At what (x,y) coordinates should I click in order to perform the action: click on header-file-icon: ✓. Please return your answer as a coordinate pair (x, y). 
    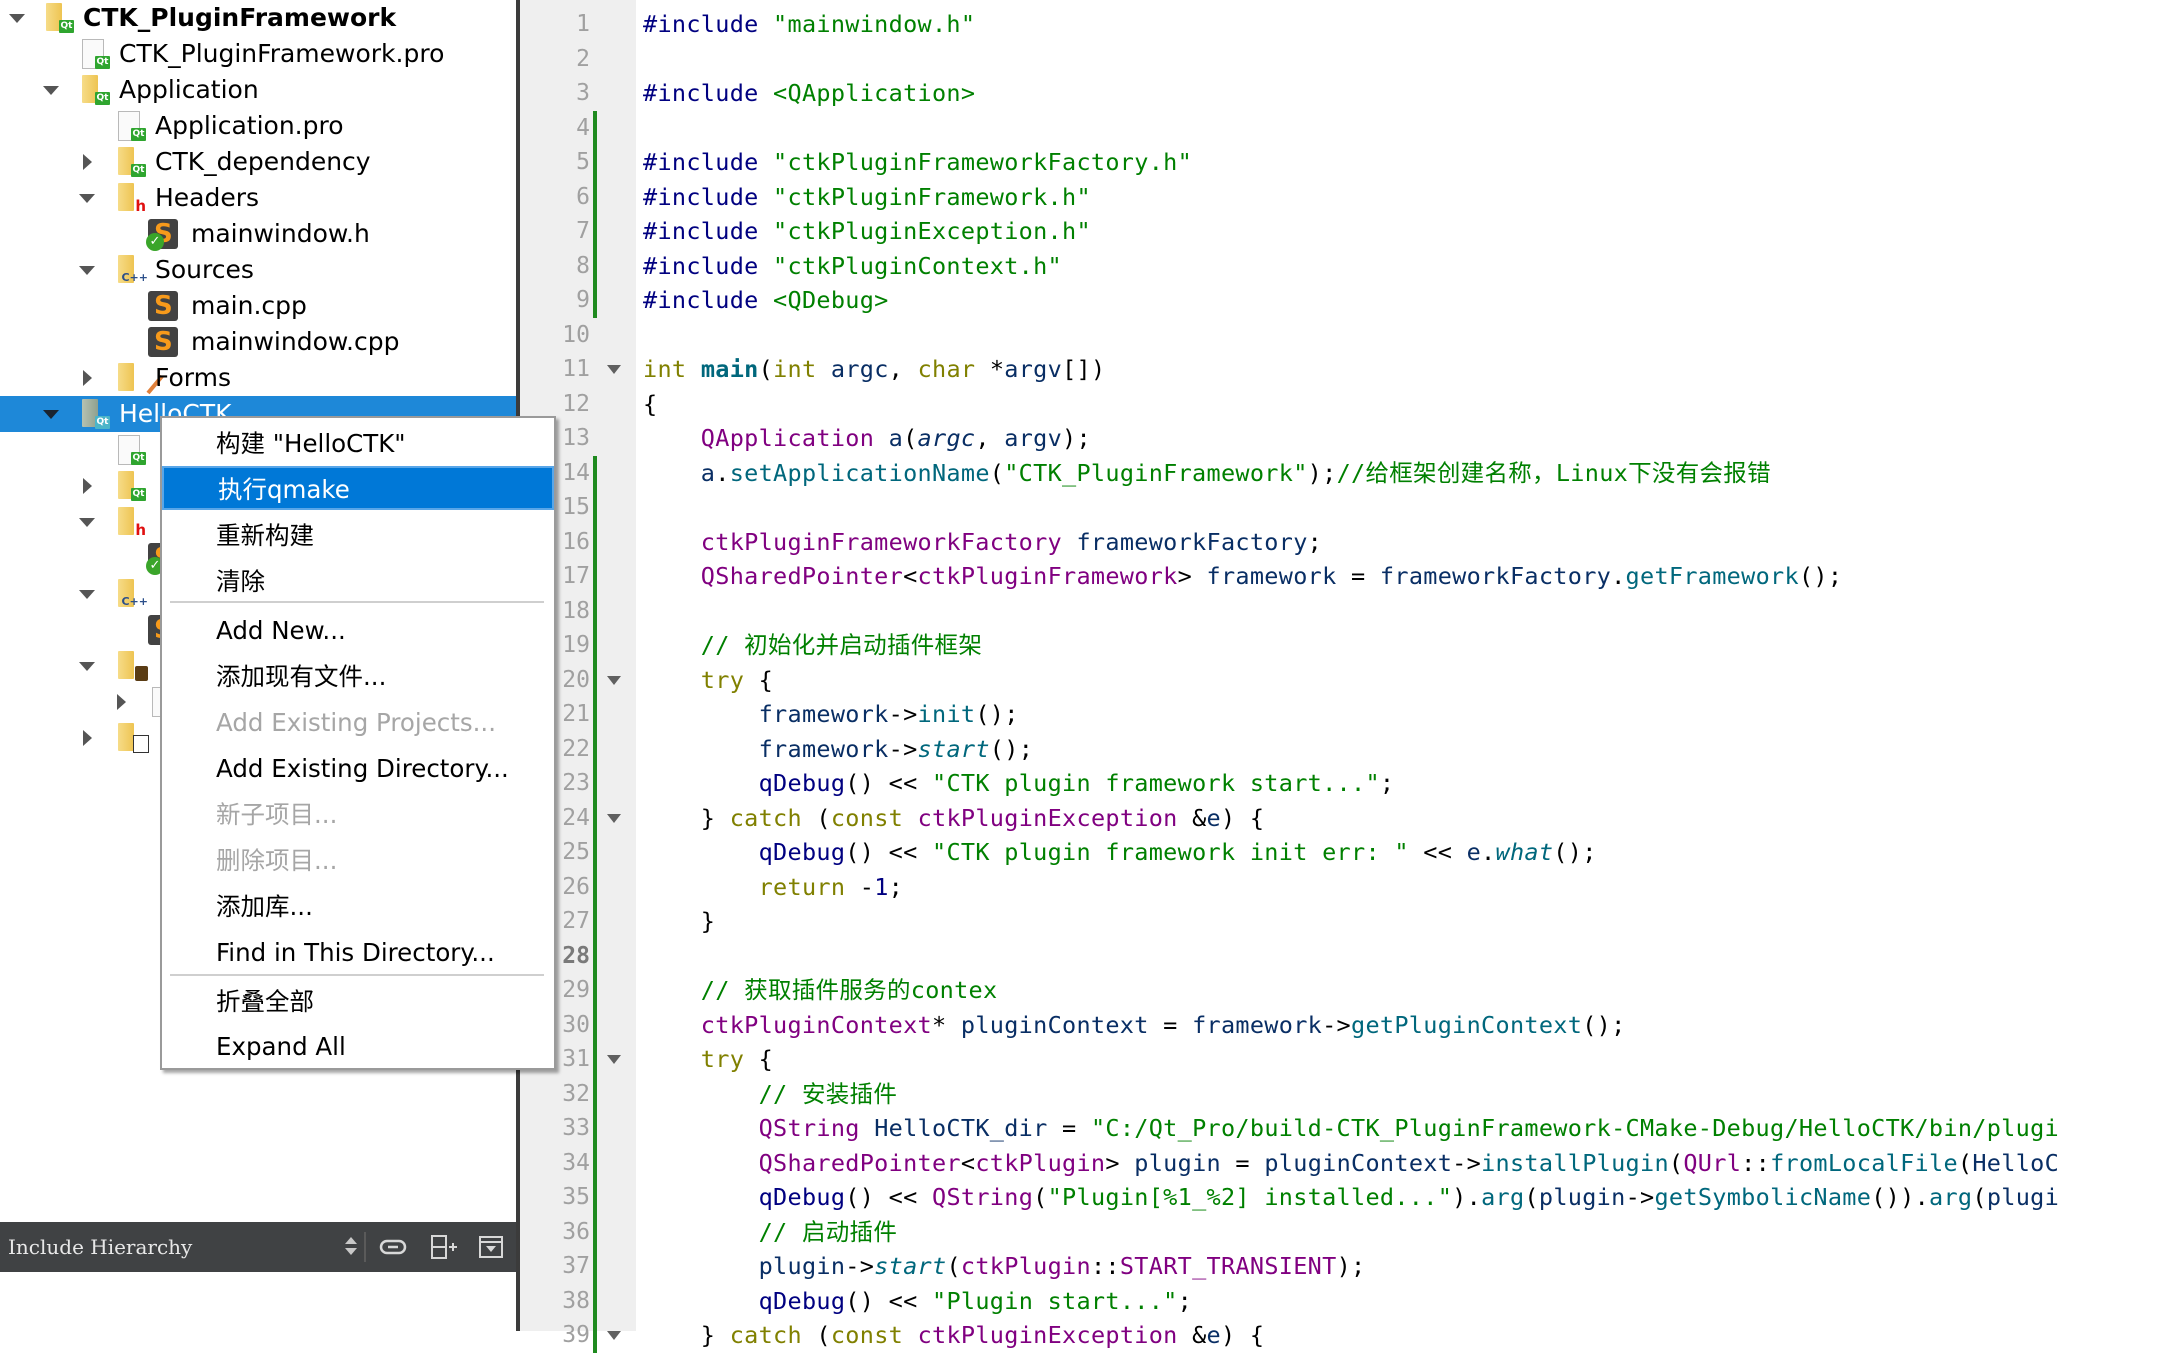
    Looking at the image, I should click on (162, 235).